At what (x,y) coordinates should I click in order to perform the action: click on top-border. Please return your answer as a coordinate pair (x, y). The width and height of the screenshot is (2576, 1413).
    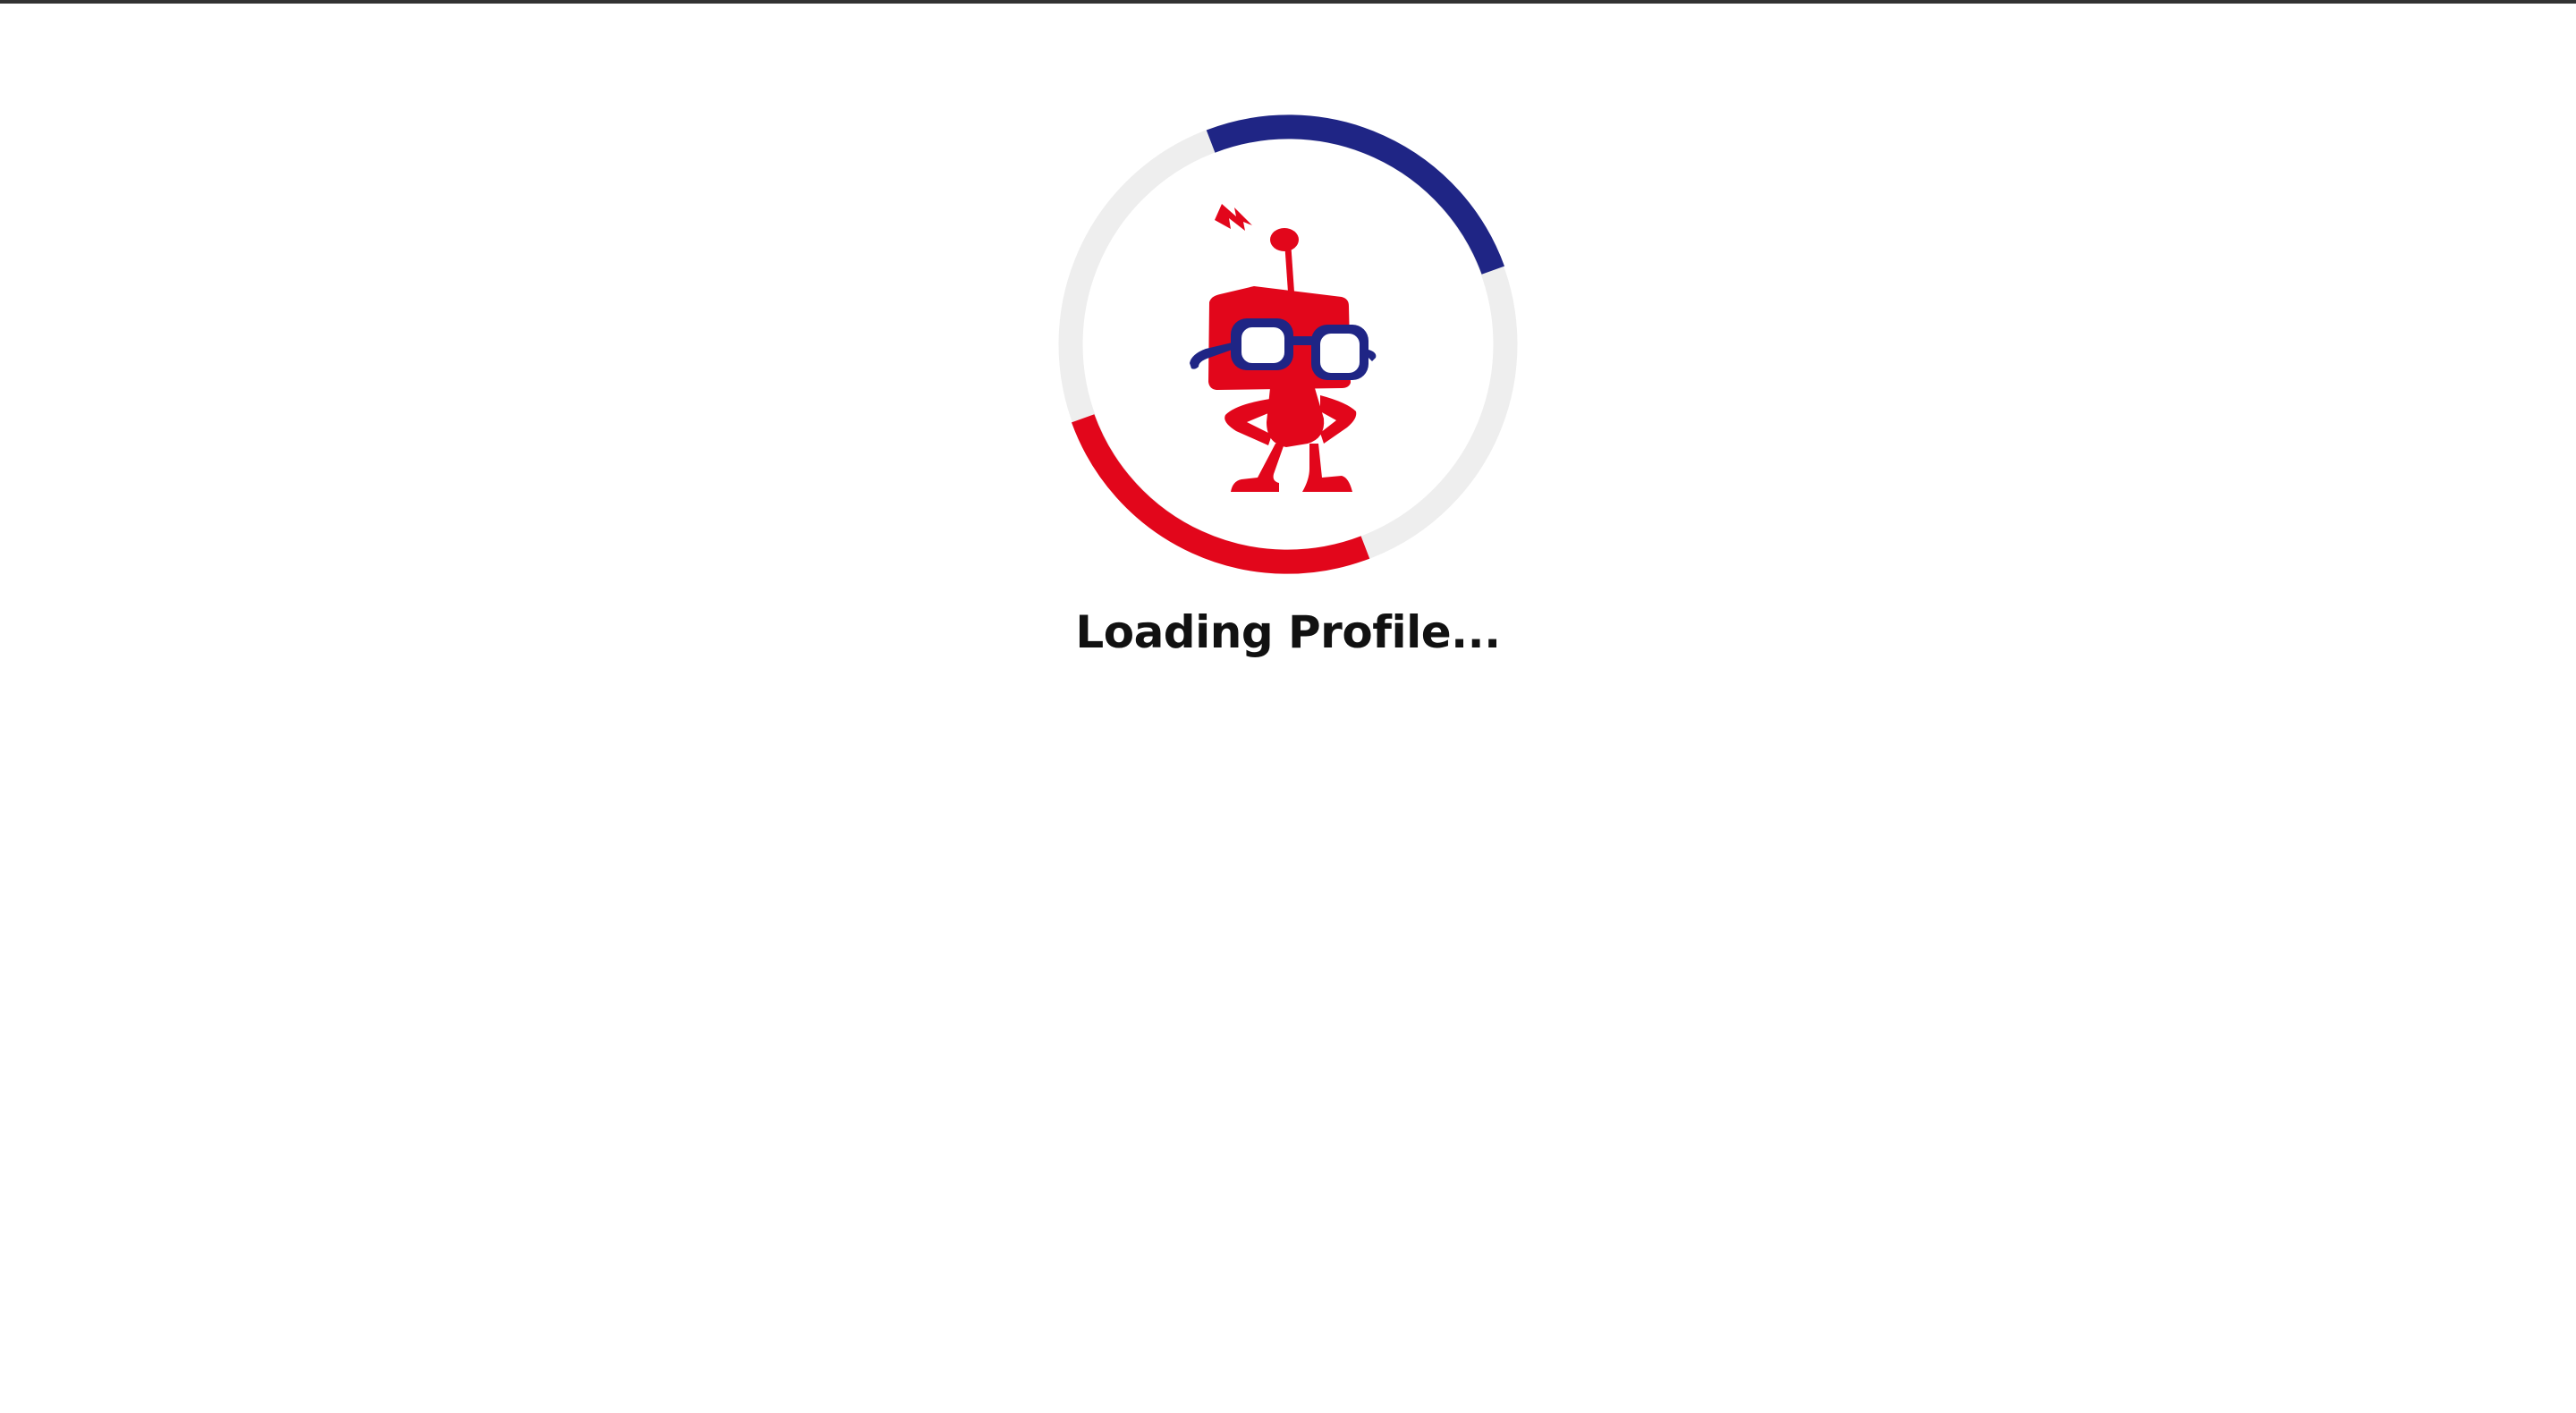
    Looking at the image, I should click on (1288, 2).